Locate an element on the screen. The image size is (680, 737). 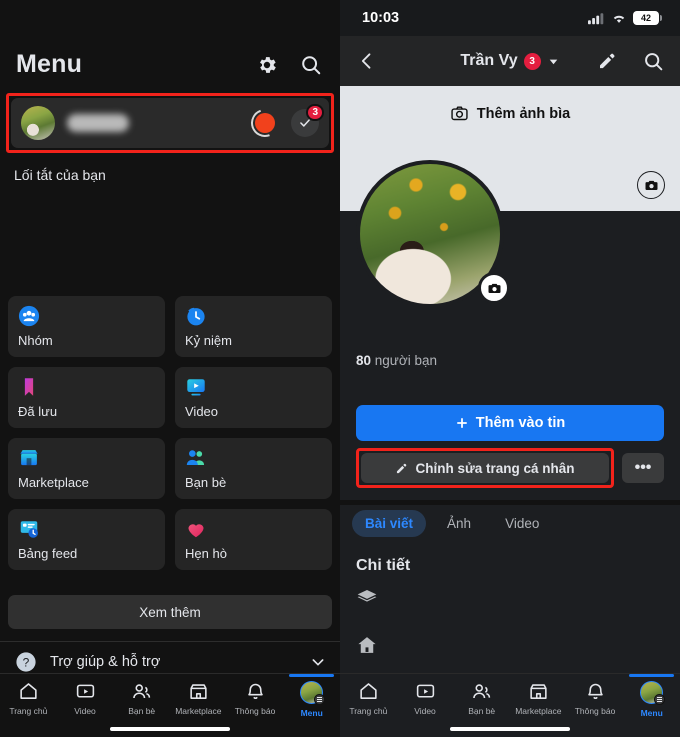
account-switch-control: 3 is located at coordinates (307, 120).